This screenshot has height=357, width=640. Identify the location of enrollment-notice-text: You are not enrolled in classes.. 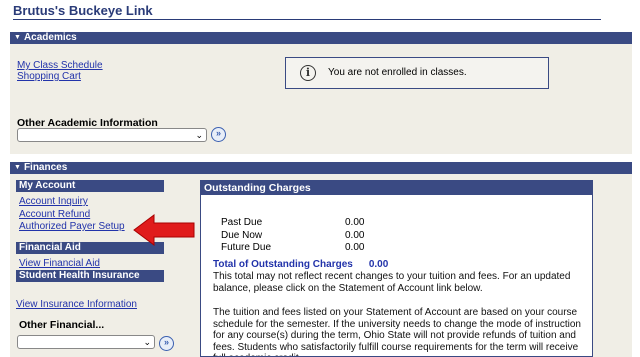
(397, 72).